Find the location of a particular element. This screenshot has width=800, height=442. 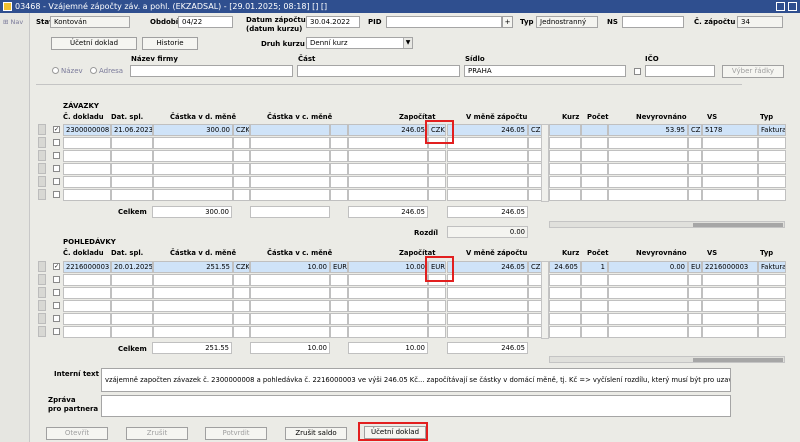

ico-checkbox is located at coordinates (637, 71).